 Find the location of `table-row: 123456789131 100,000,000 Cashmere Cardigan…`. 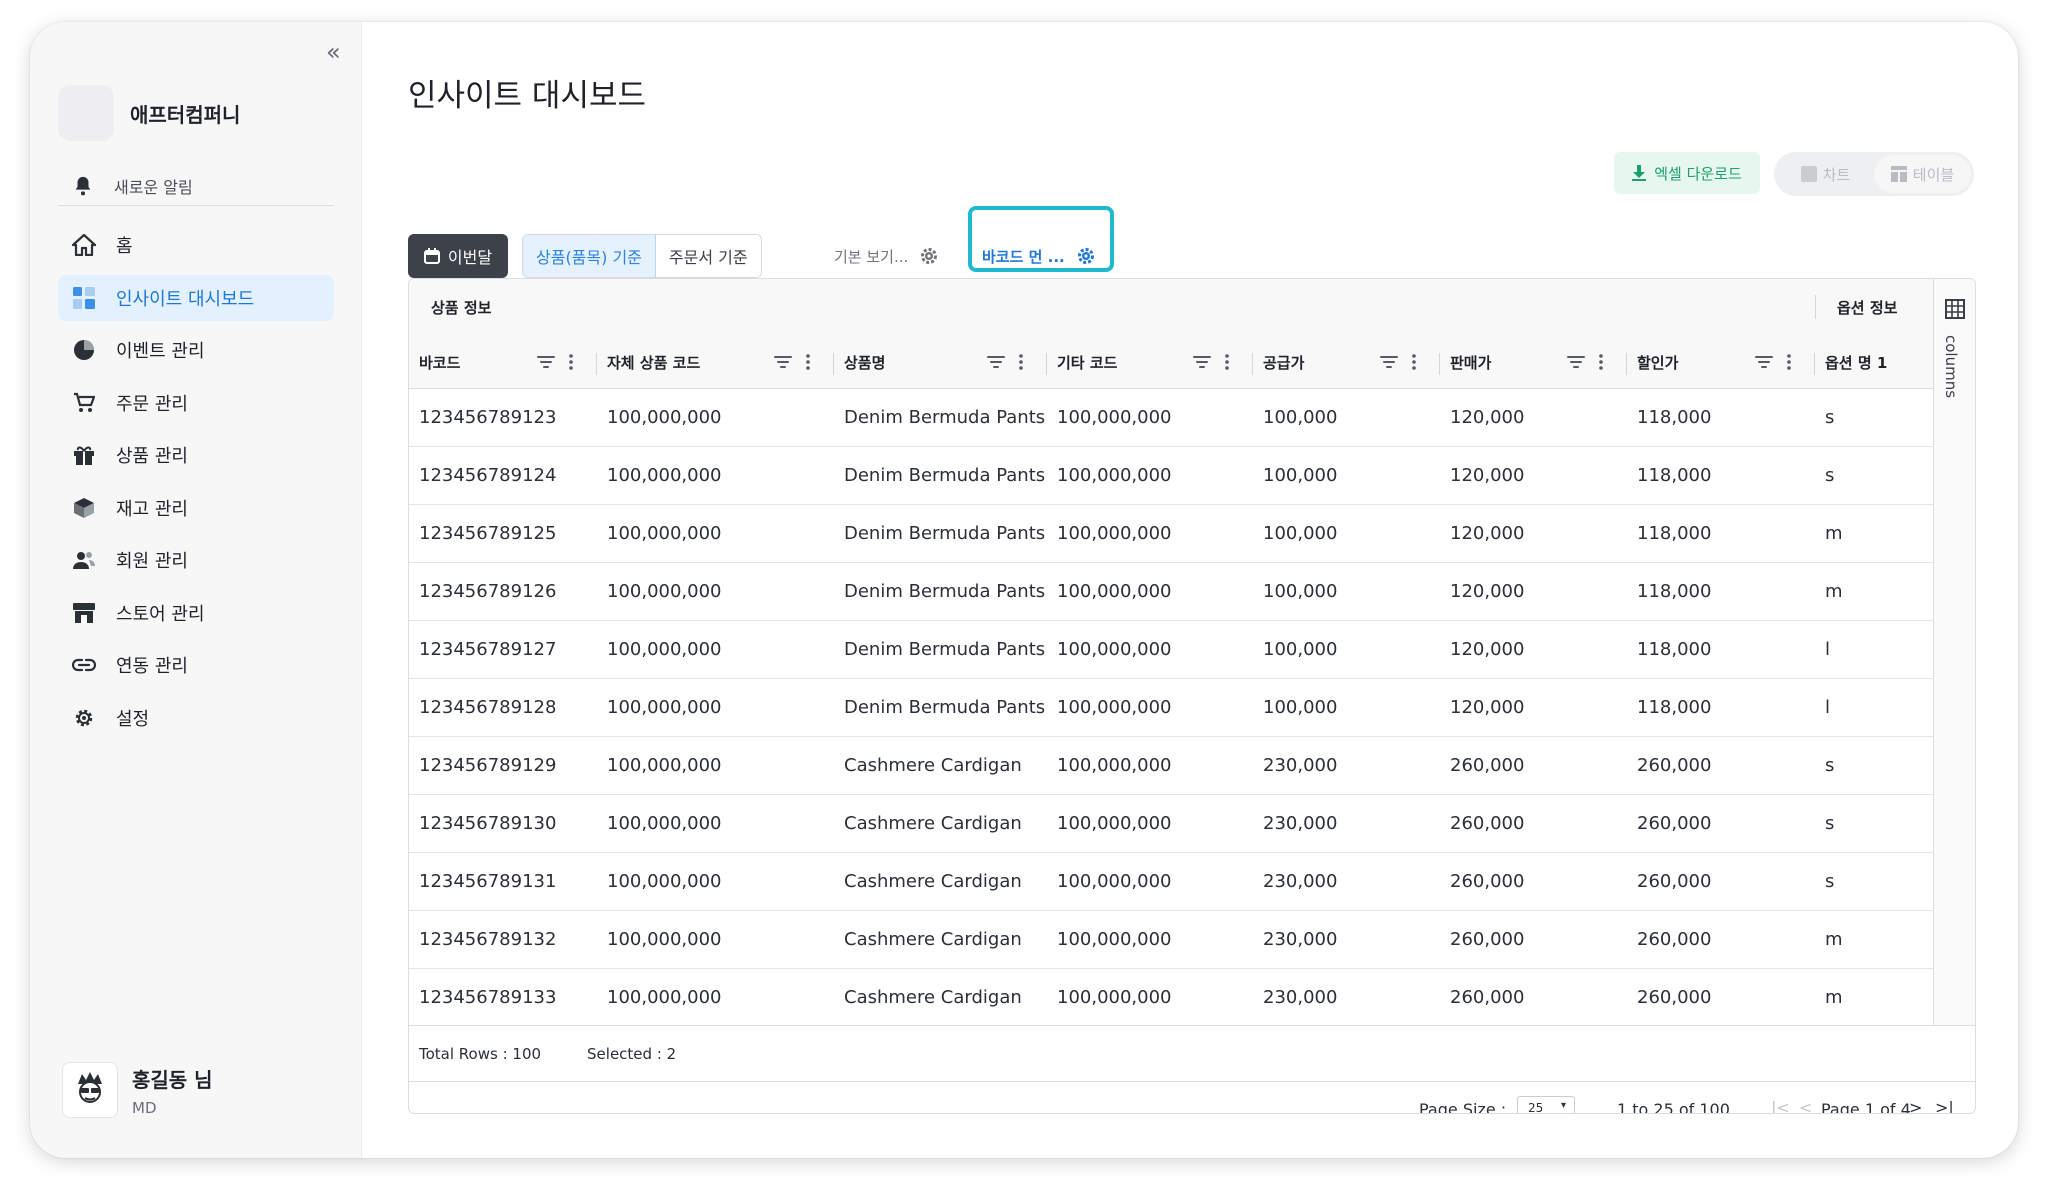

table-row: 123456789131 100,000,000 Cashmere Cardigan… is located at coordinates (1171, 882).